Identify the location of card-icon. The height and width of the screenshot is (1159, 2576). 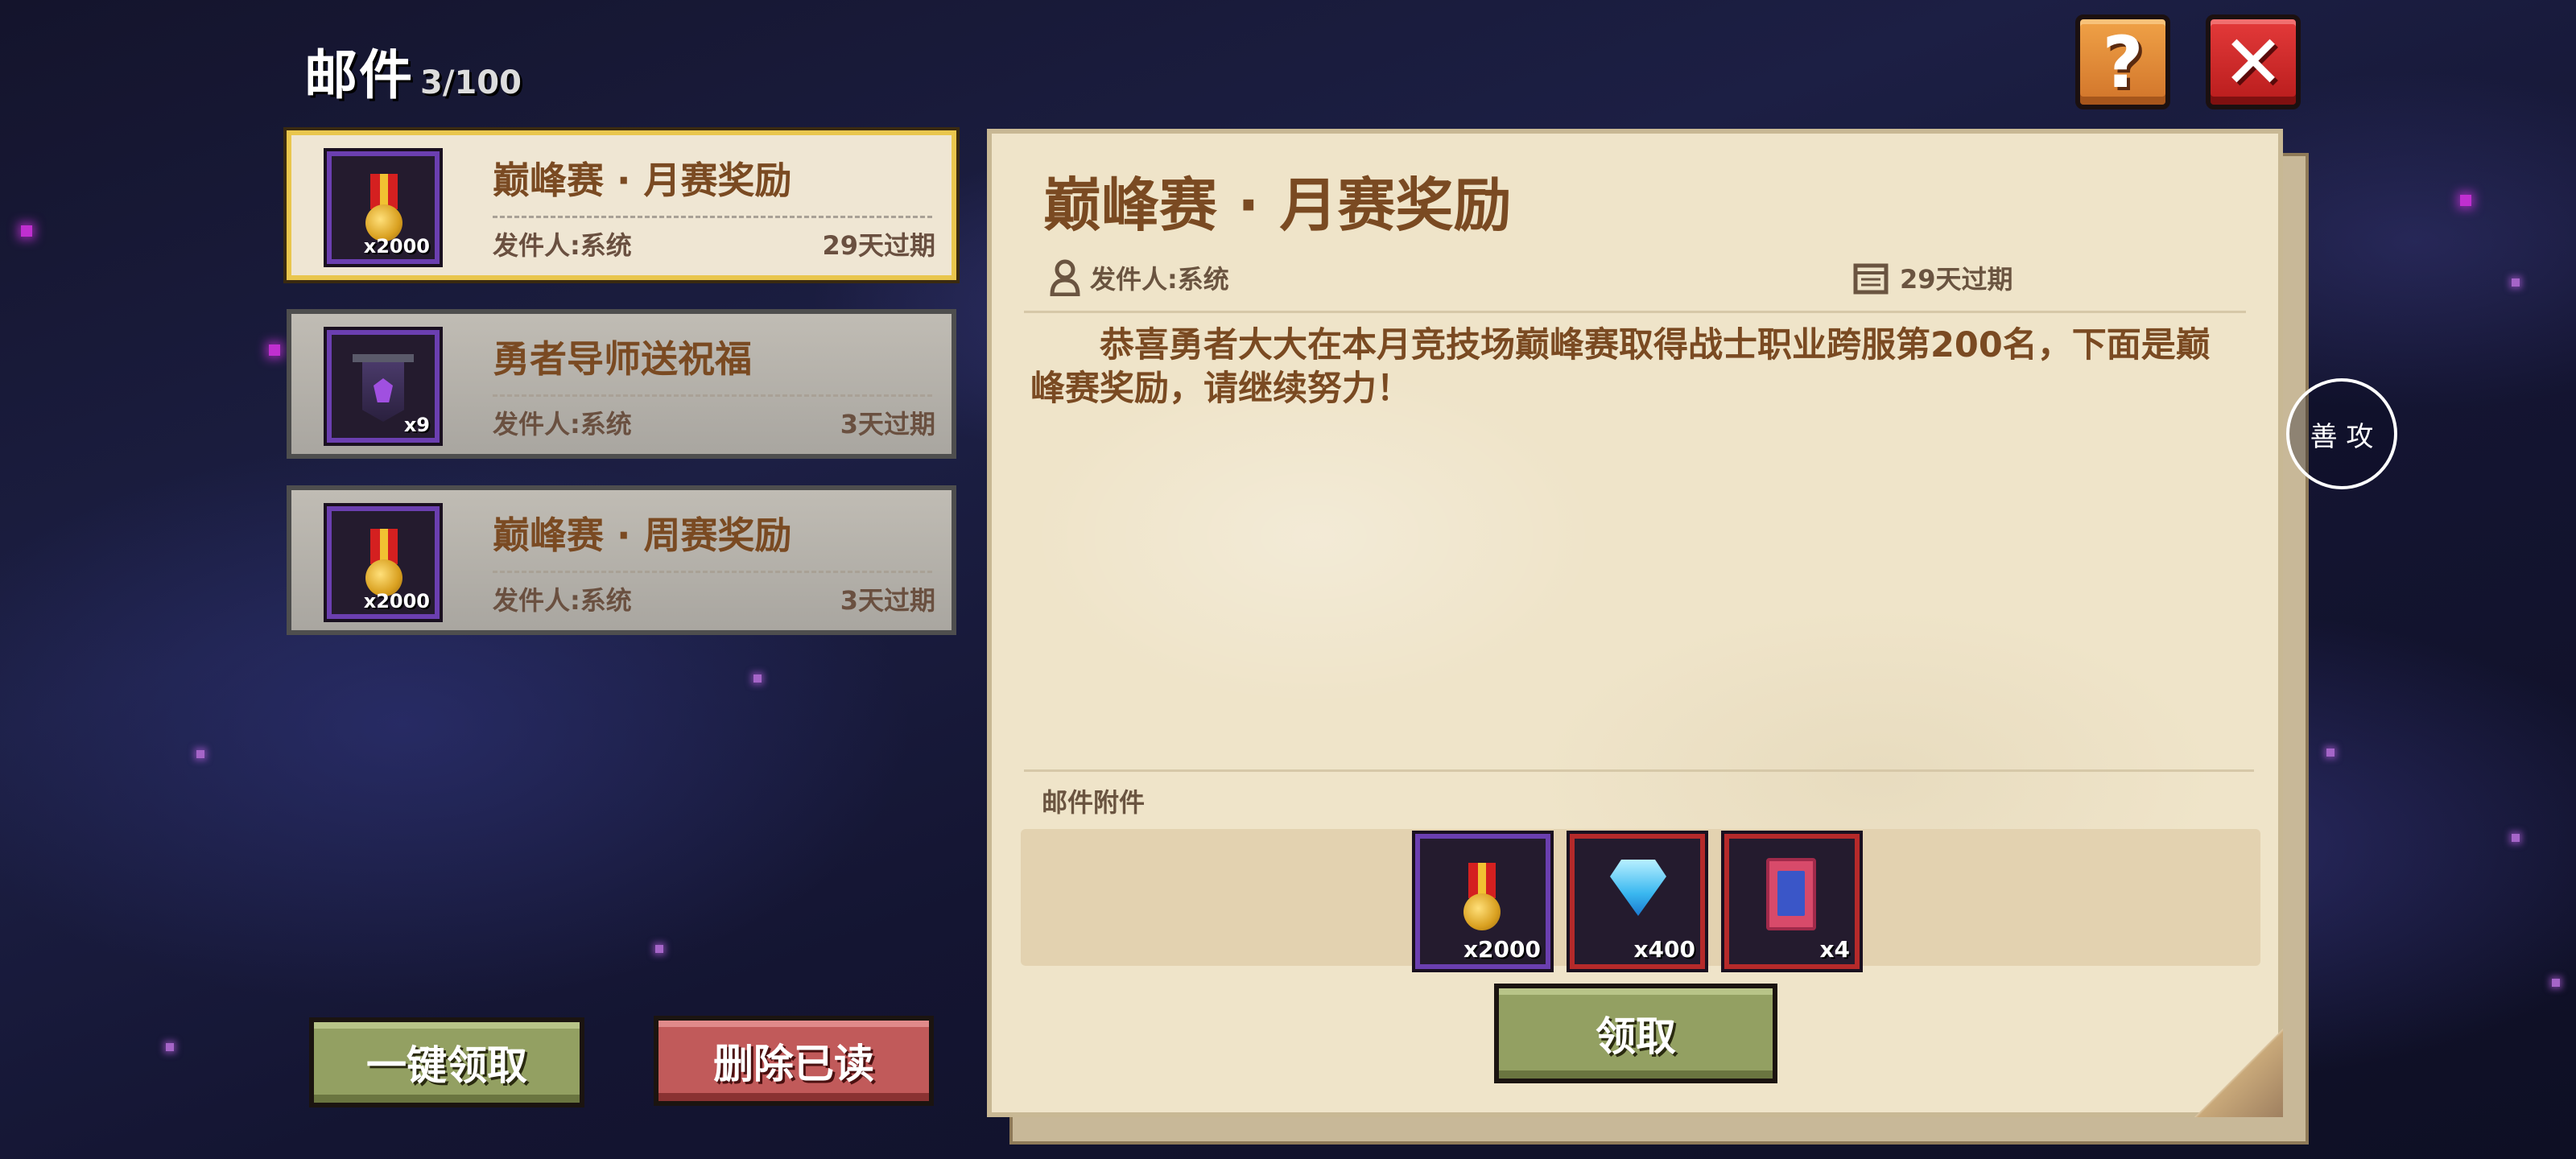
(1791, 894).